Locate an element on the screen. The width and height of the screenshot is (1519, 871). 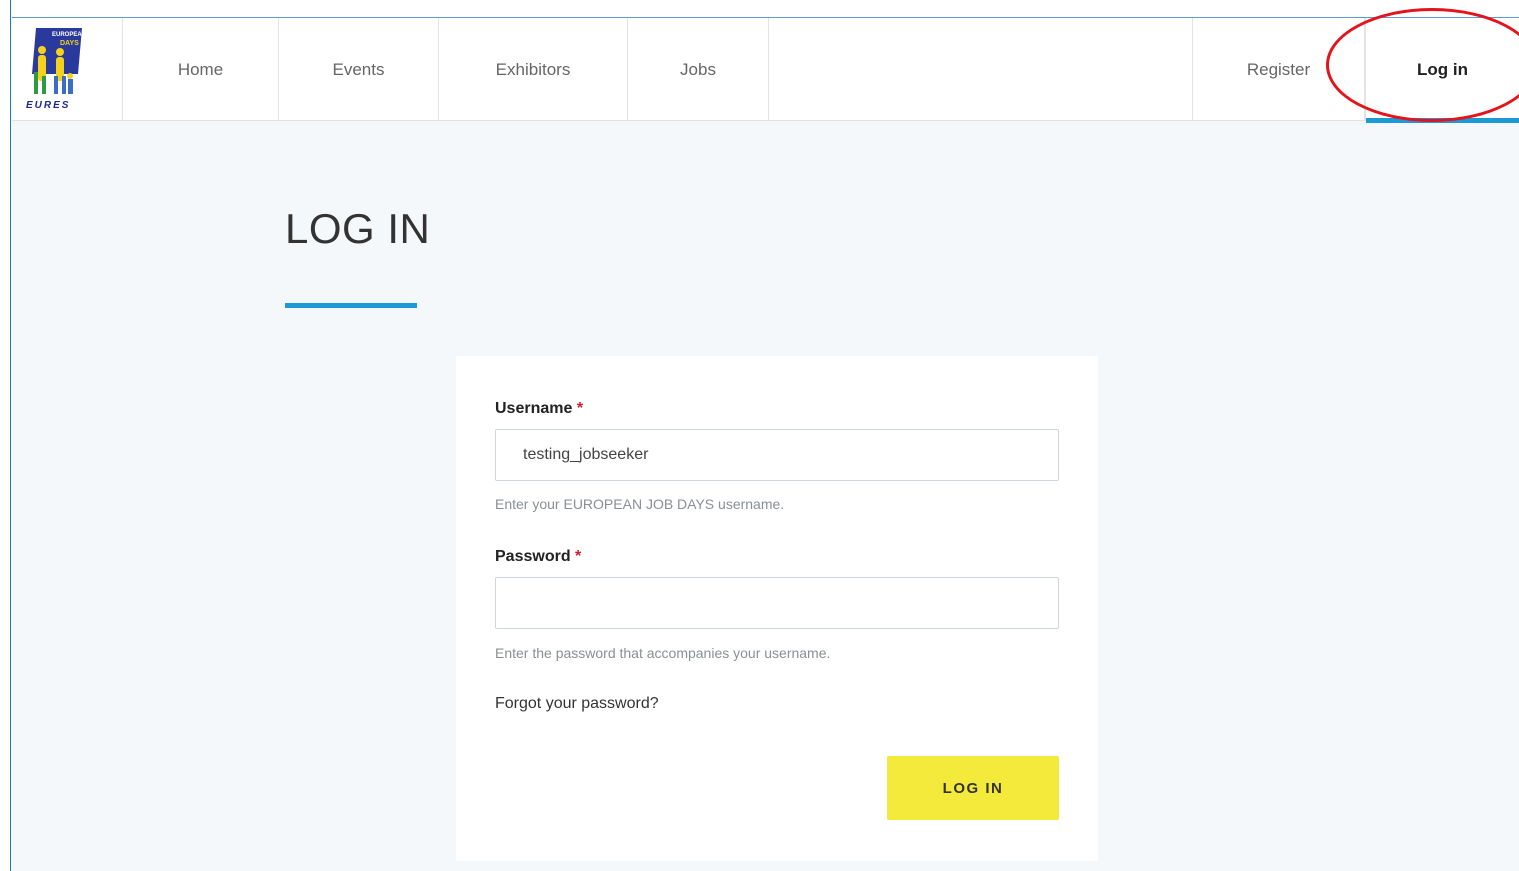
page-title: LOG IN is located at coordinates (358, 228).